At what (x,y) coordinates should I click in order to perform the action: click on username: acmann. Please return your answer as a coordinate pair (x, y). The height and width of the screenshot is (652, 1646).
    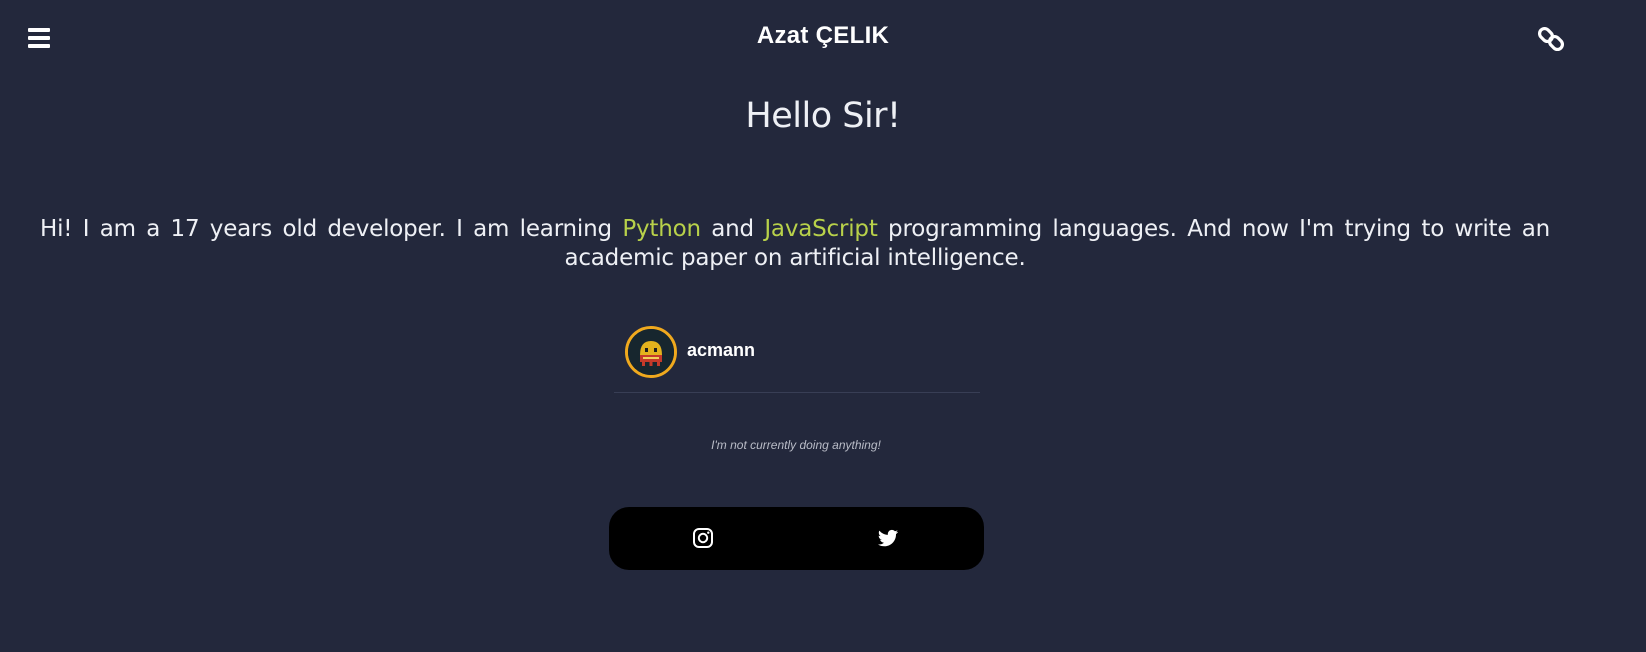
    Looking at the image, I should click on (721, 350).